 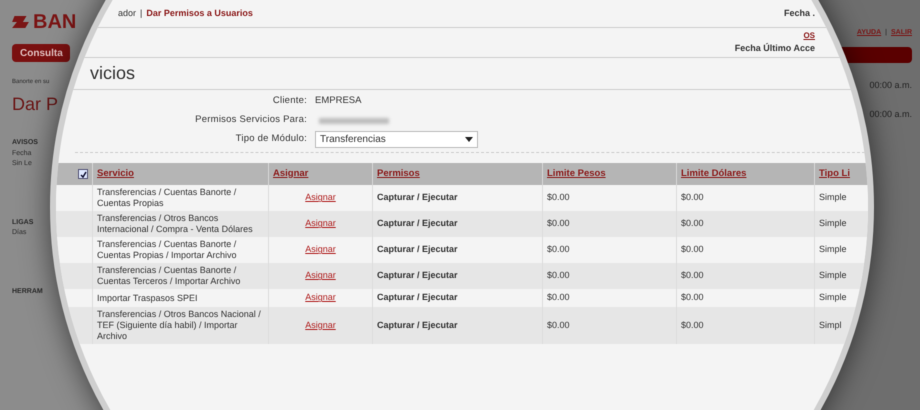 What do you see at coordinates (398, 174) in the screenshot?
I see `column-header-link: Permisos` at bounding box center [398, 174].